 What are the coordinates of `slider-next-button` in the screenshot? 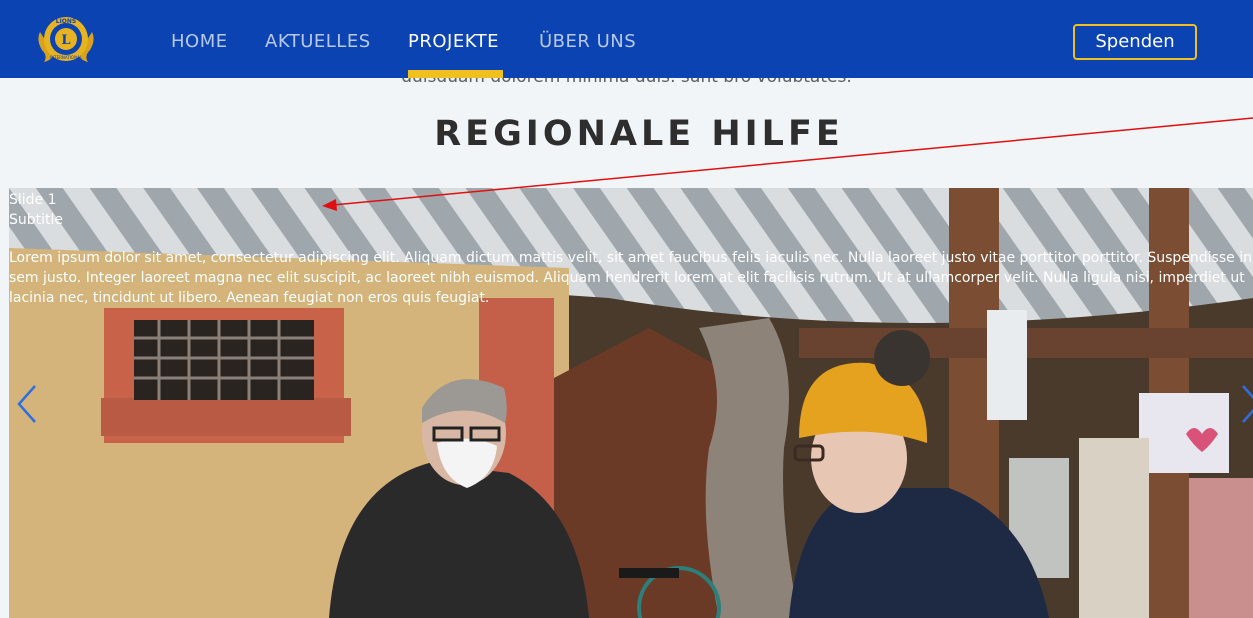 It's located at (1246, 404).